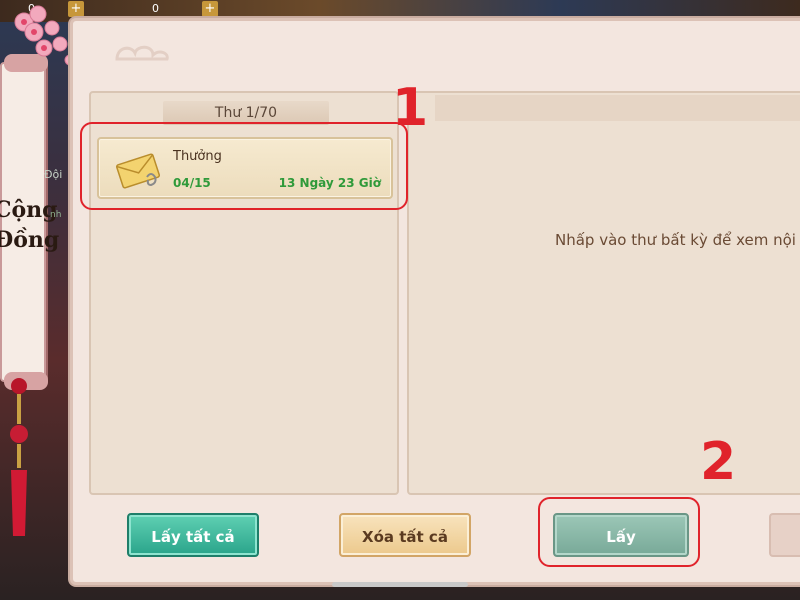 The width and height of the screenshot is (800, 600). Describe the element at coordinates (677, 240) in the screenshot. I see `empty-content-hint: Nhấp vào thư bất kỳ để xem nội dung` at that location.